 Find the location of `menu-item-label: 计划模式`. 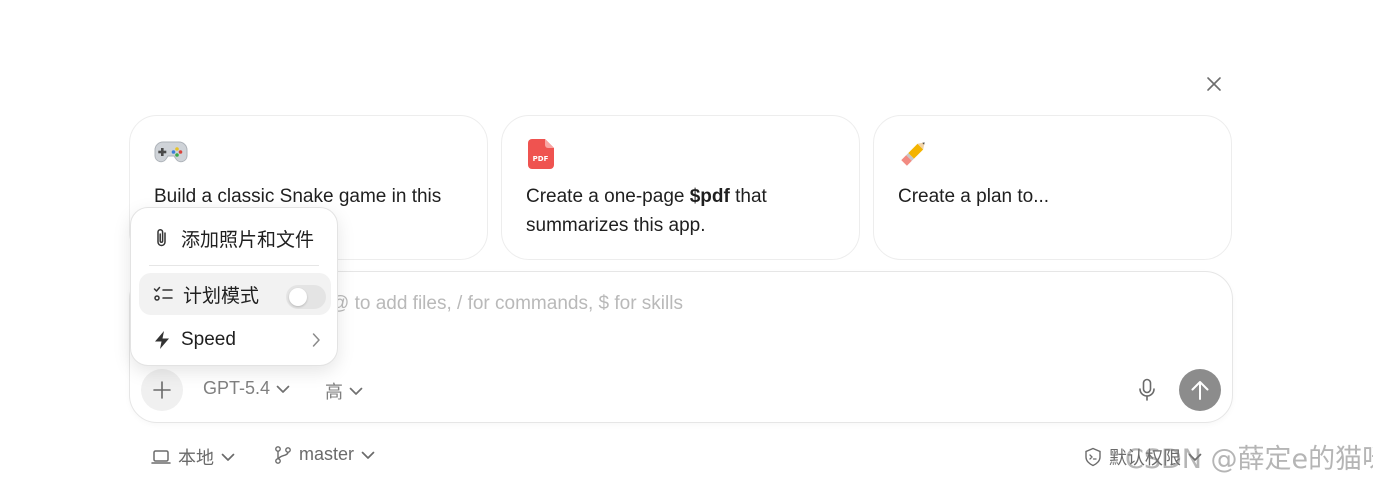

menu-item-label: 计划模式 is located at coordinates (221, 296).